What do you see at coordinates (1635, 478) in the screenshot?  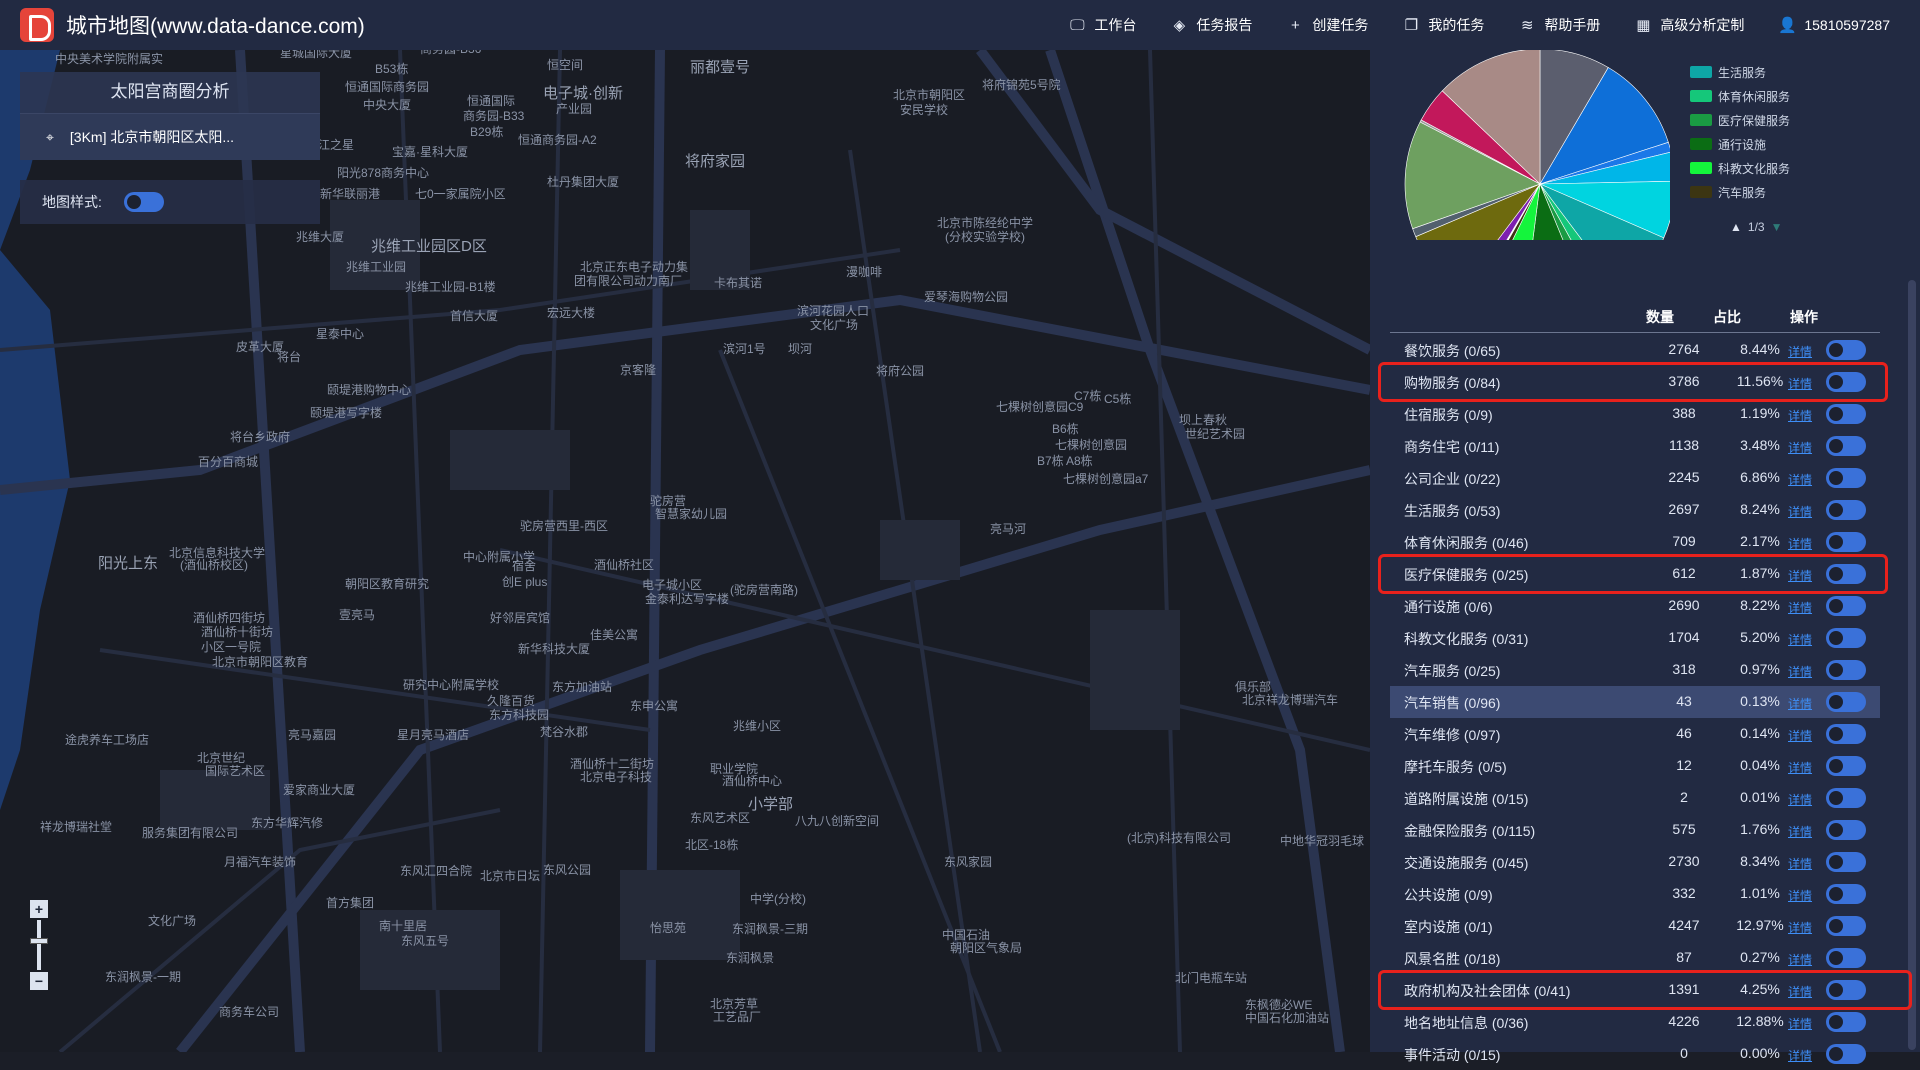 I see `table-row: 公司企业 (0/22) 2245 6.86% 详情` at bounding box center [1635, 478].